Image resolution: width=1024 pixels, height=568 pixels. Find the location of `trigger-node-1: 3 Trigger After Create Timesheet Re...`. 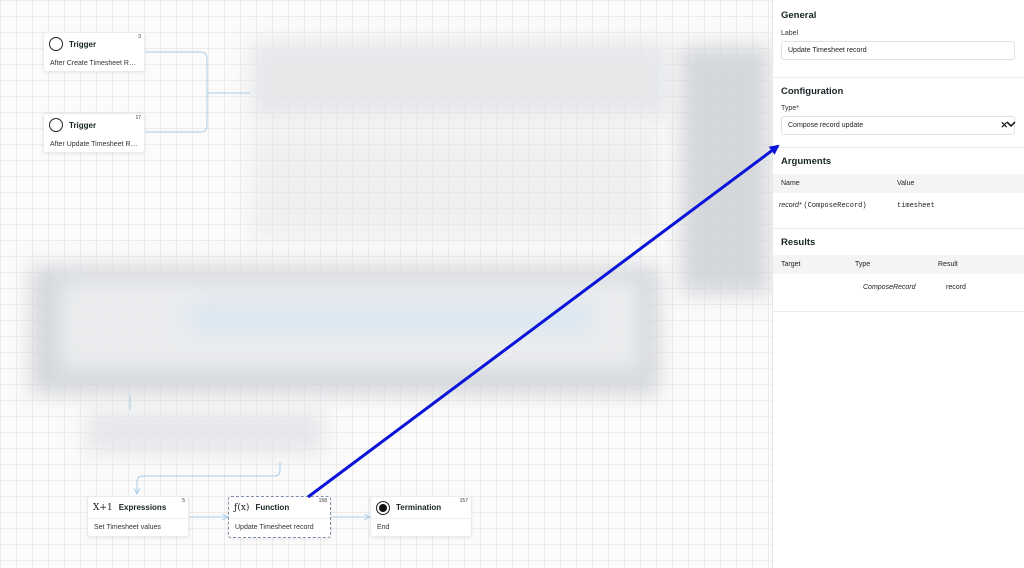

trigger-node-1: 3 Trigger After Create Timesheet Re... is located at coordinates (94, 52).